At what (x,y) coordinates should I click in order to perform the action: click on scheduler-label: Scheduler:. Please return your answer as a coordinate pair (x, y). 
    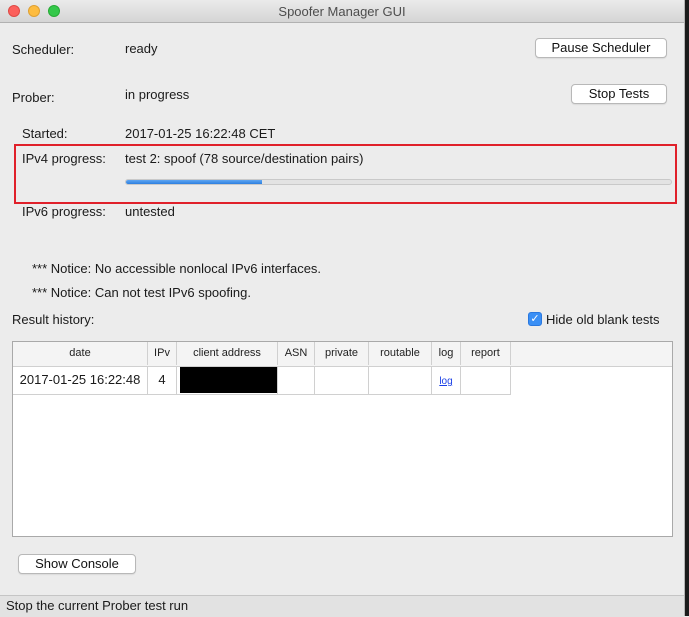
    Looking at the image, I should click on (43, 49).